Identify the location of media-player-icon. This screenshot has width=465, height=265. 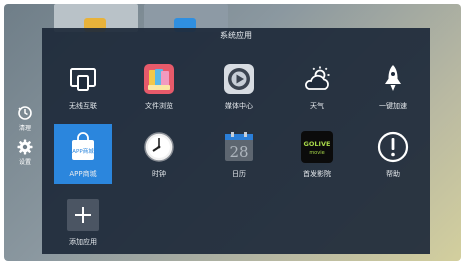
(239, 79).